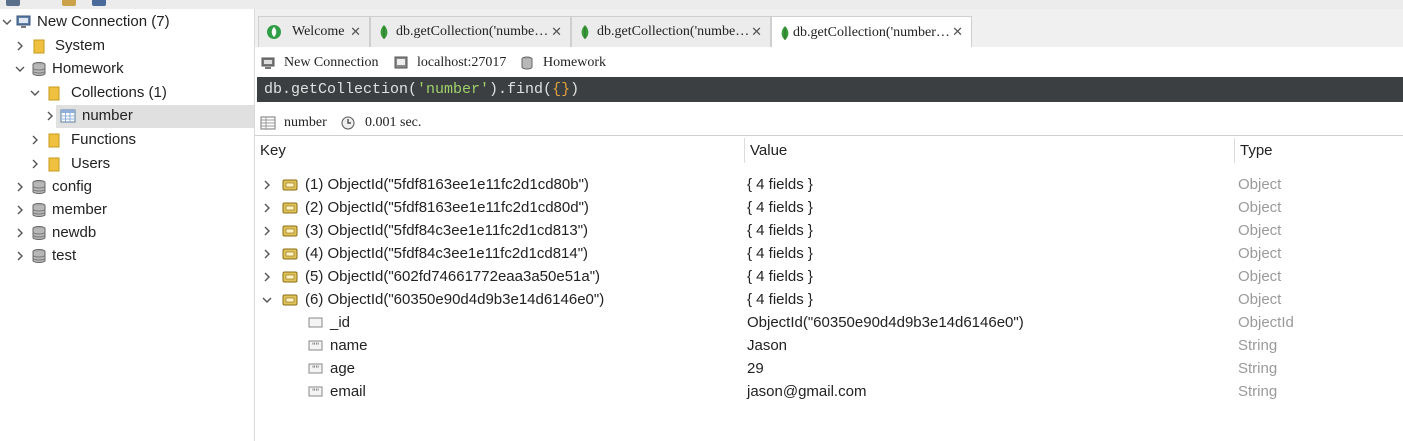 The height and width of the screenshot is (441, 1403). I want to click on field-row: "" email jason@gmail.com String, so click(829, 392).